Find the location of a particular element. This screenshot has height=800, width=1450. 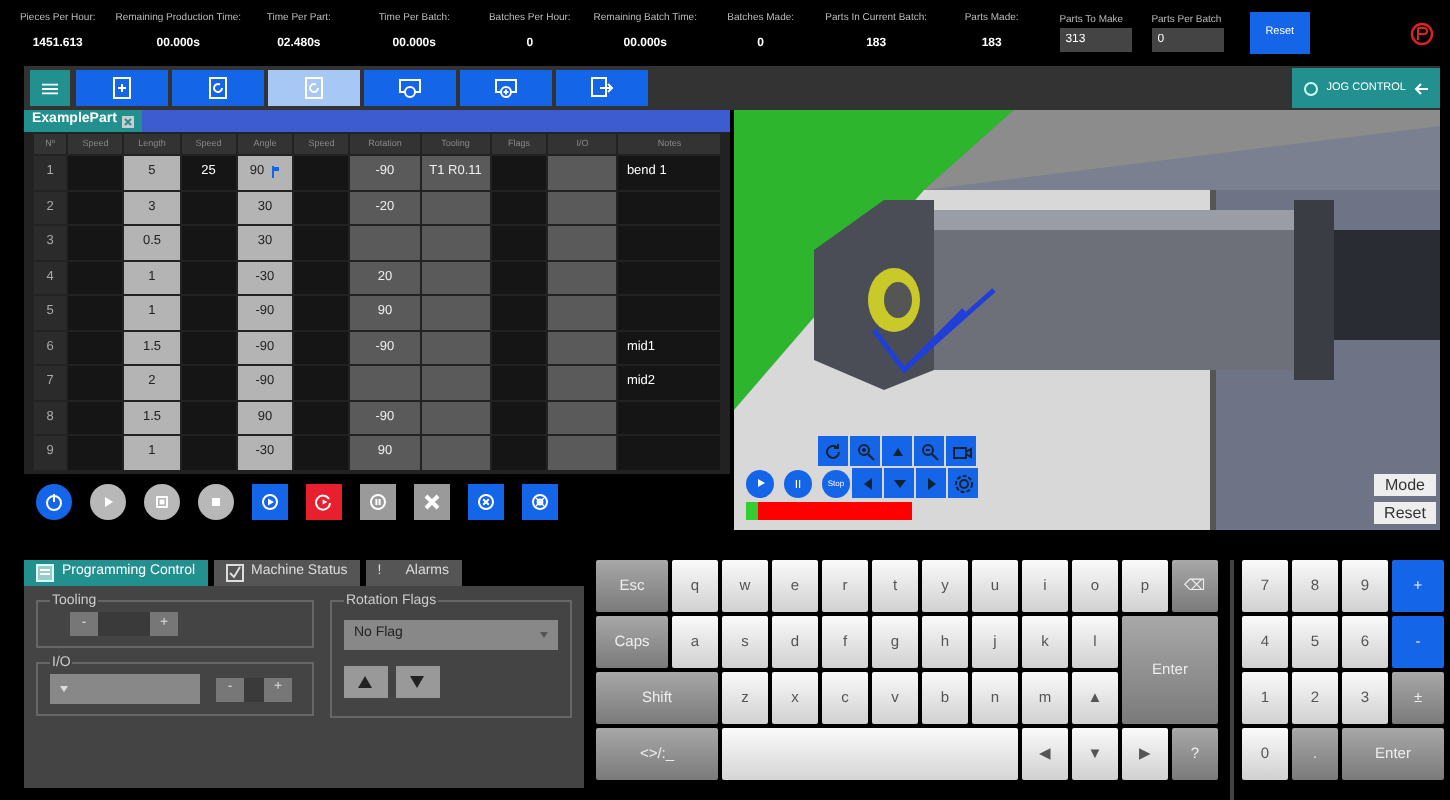

logo-icon is located at coordinates (1422, 33).